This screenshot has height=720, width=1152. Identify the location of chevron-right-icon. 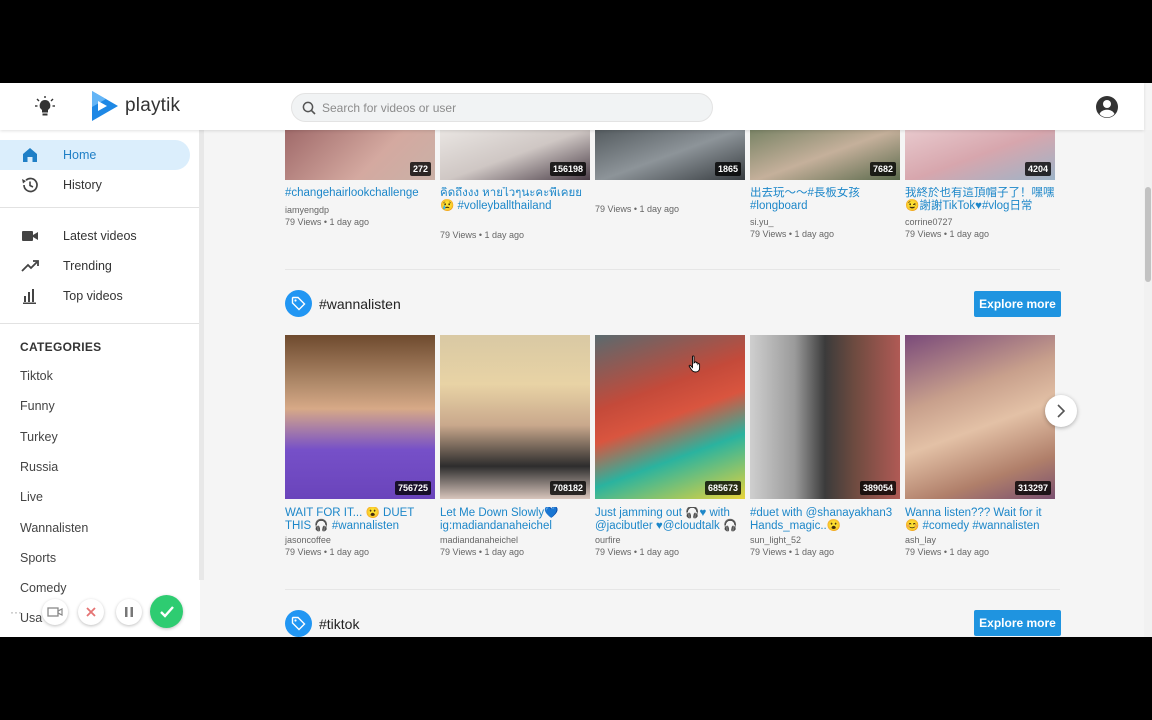
(1061, 411).